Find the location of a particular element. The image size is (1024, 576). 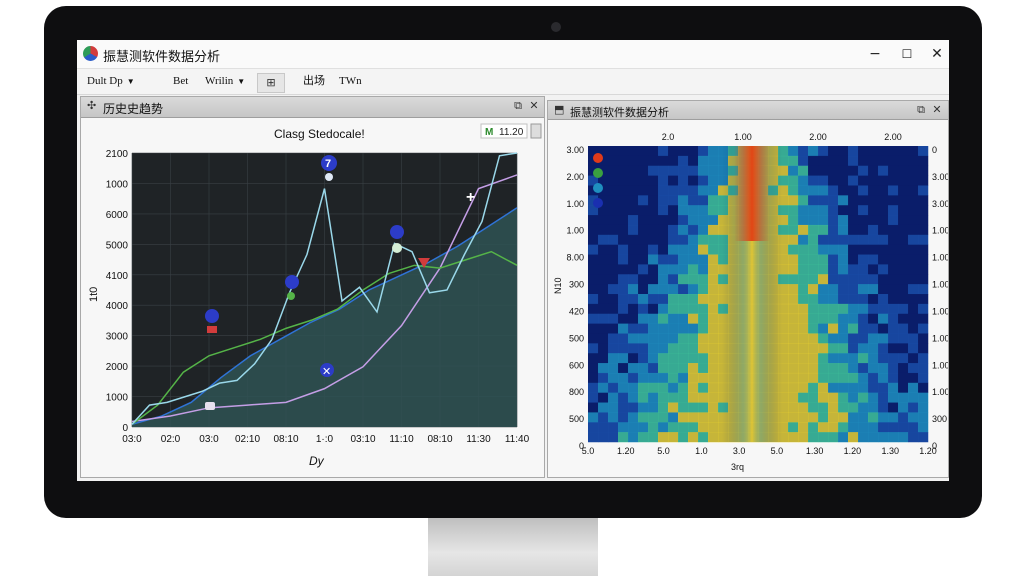

menu-item-label: 出场 is located at coordinates (314, 81).